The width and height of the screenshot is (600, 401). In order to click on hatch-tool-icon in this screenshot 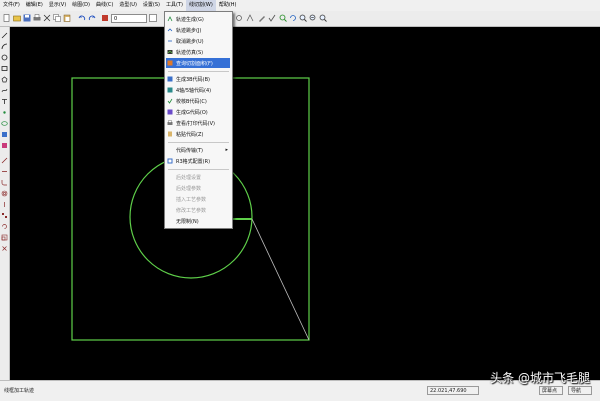, I will do `click(4, 145)`.